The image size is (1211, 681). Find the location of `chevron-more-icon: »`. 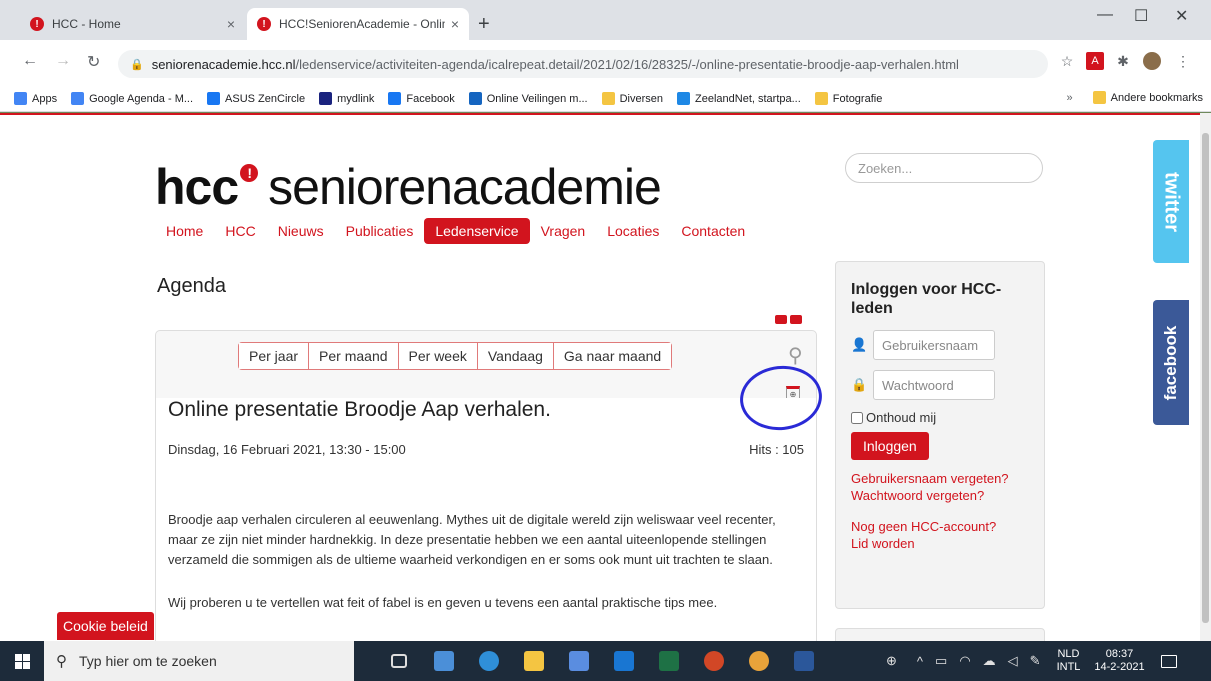

chevron-more-icon: » is located at coordinates (1070, 98).